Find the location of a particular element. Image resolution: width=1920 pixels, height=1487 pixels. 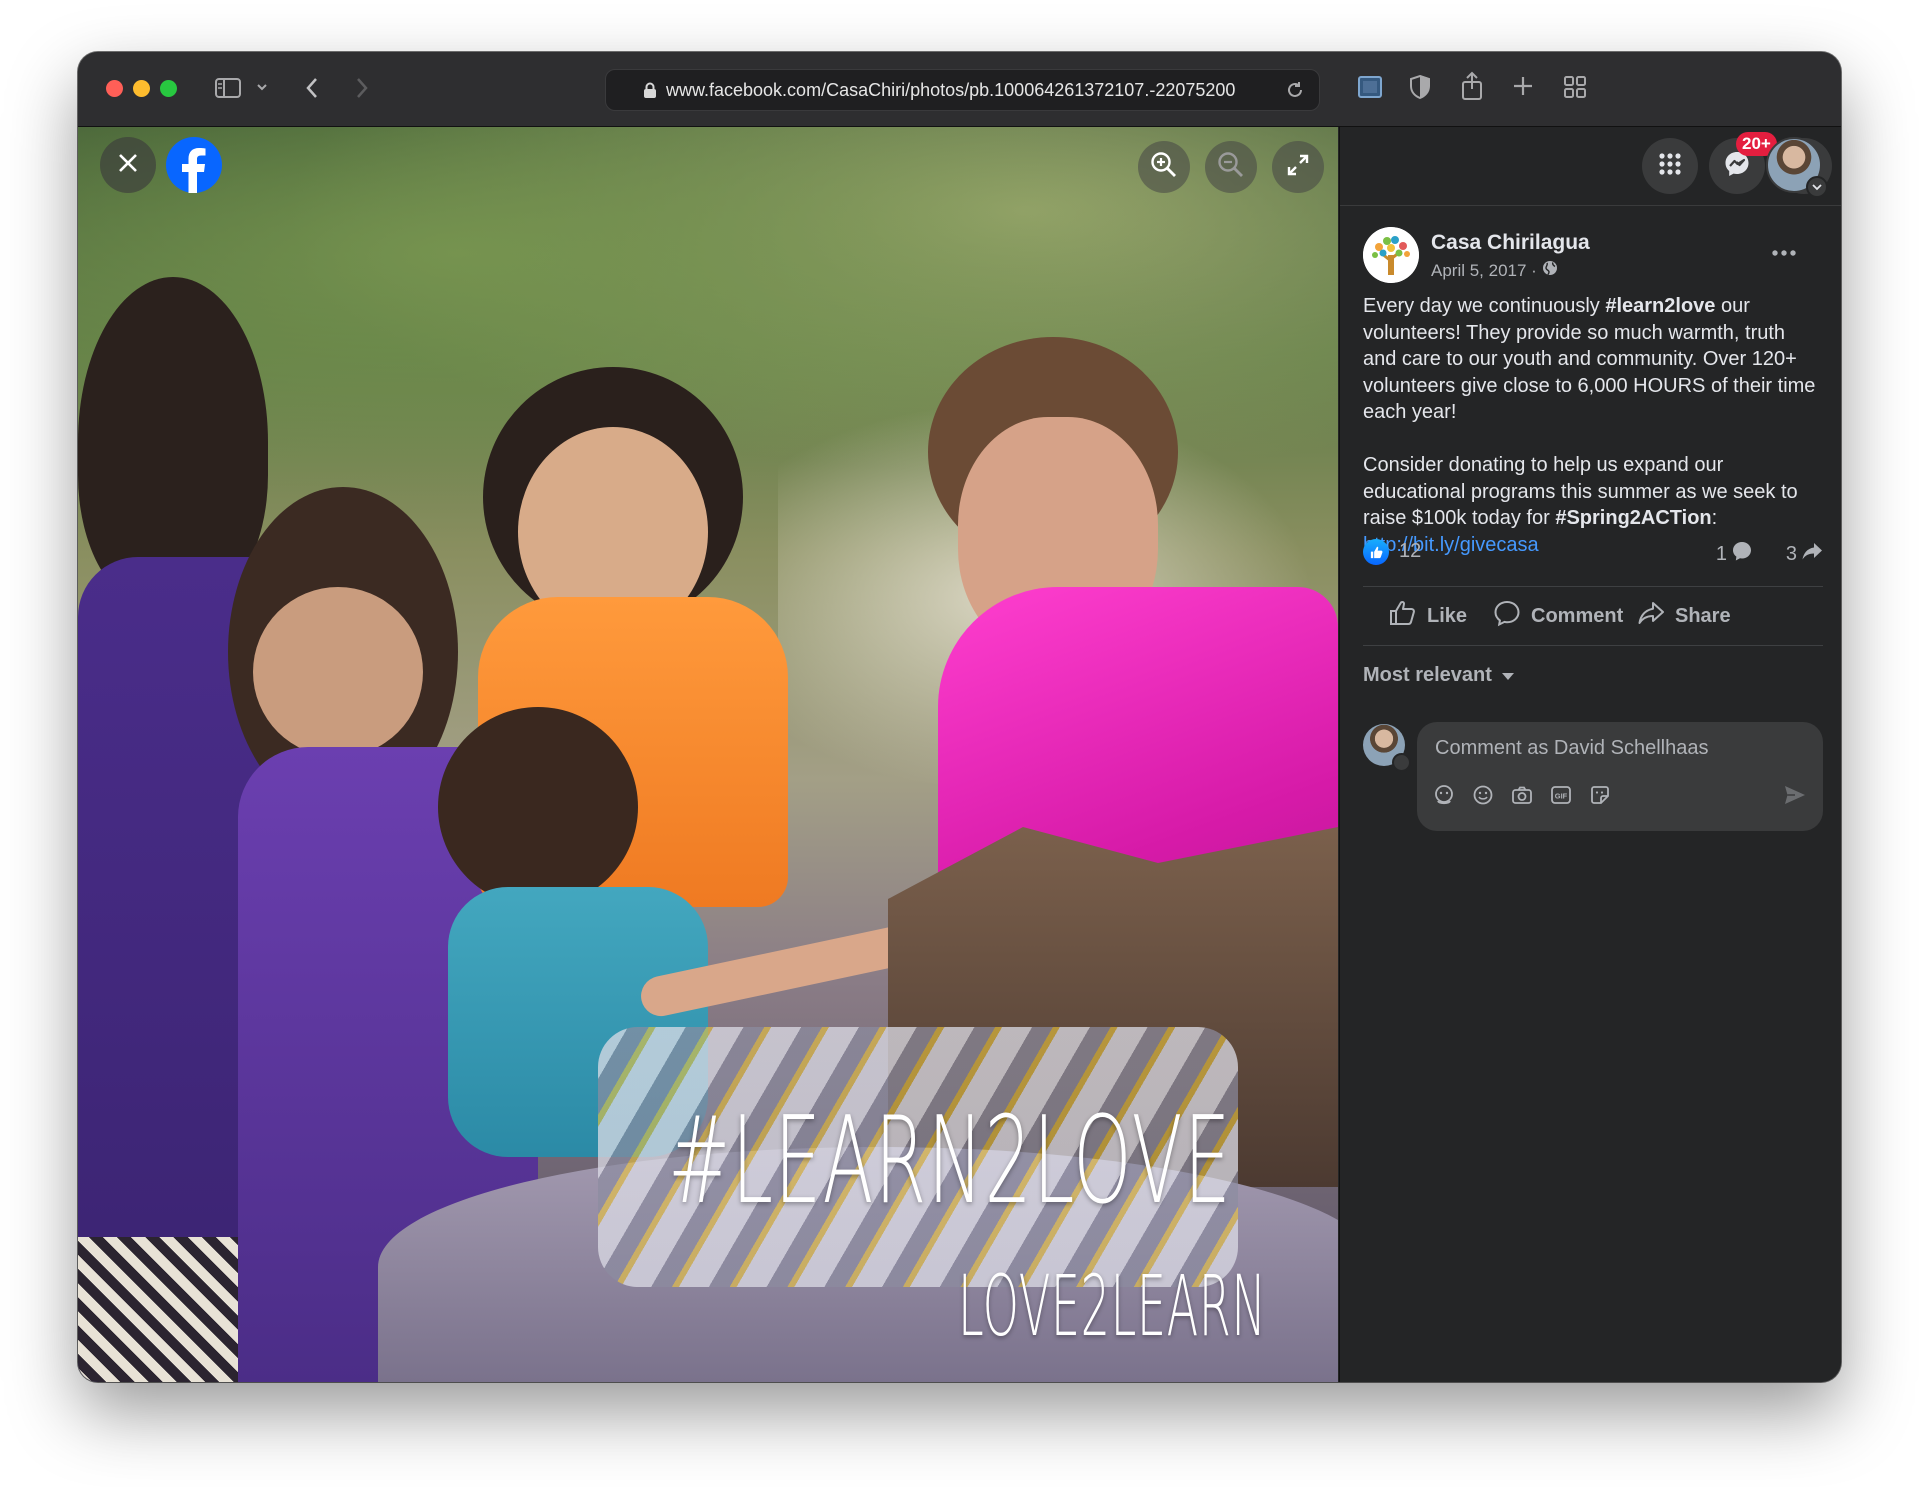

comment-label: Comment is located at coordinates (1577, 615).